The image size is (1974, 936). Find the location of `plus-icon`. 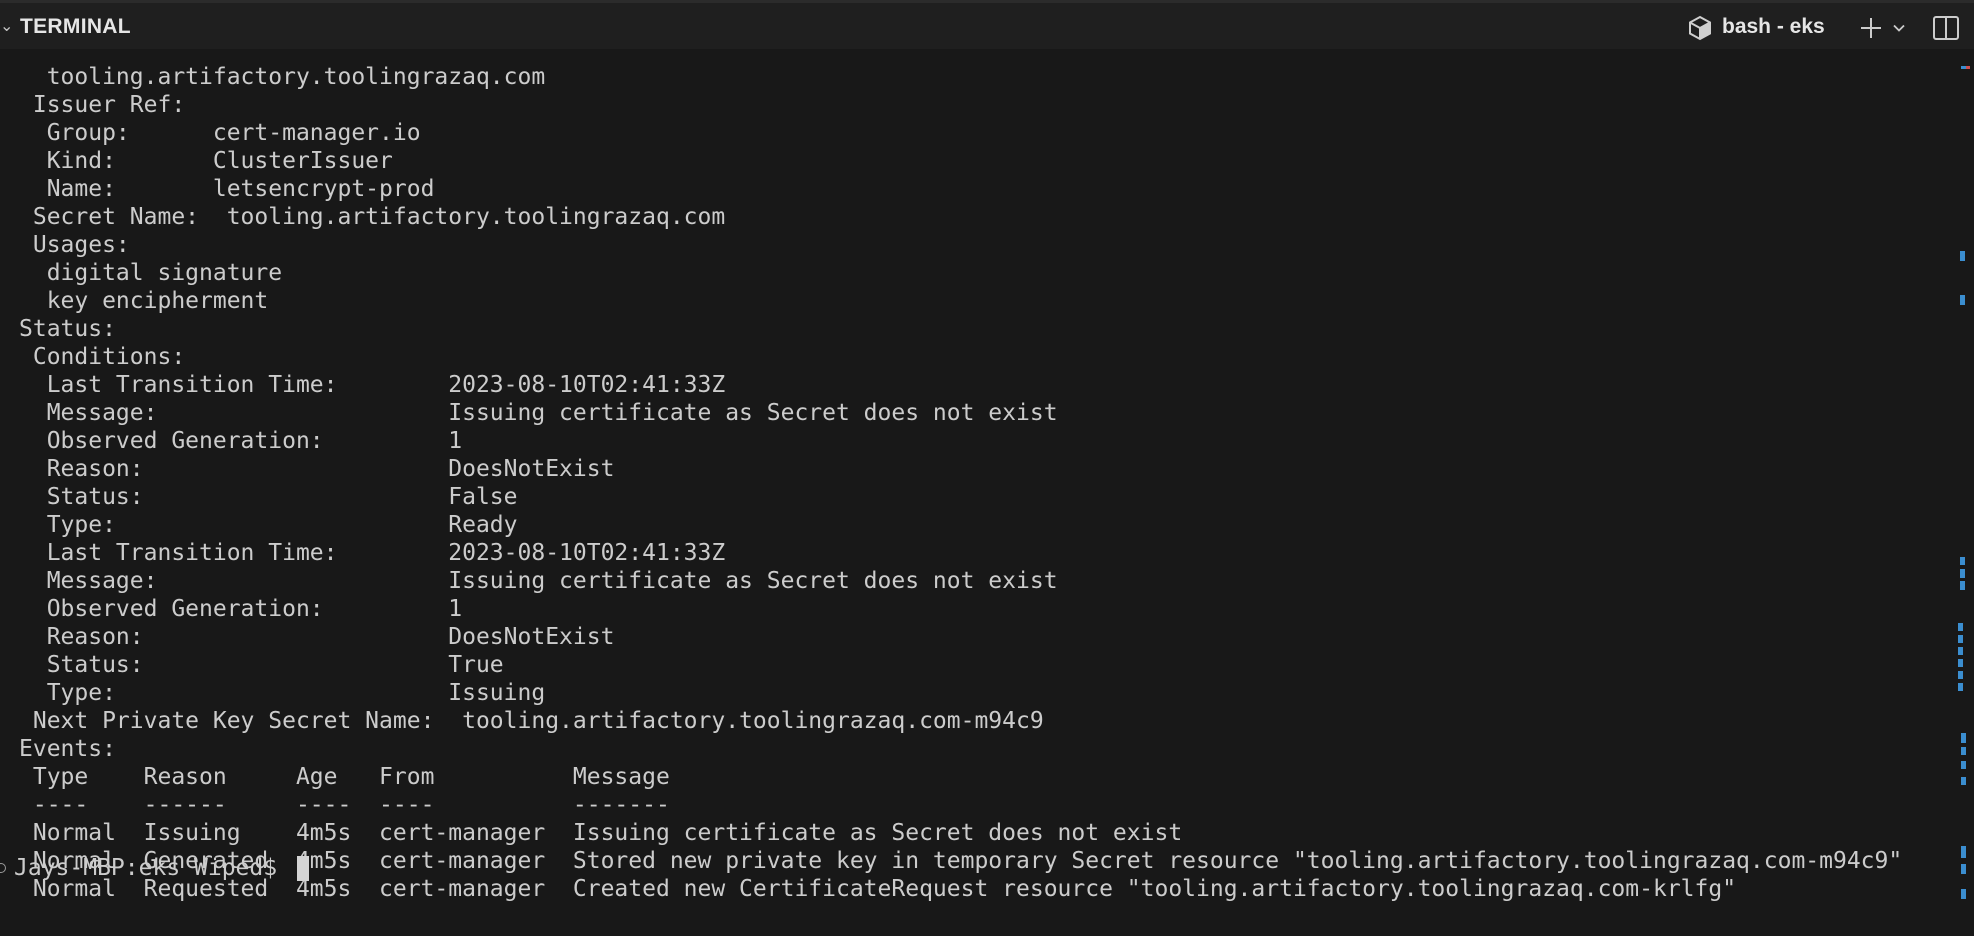

plus-icon is located at coordinates (1871, 28).